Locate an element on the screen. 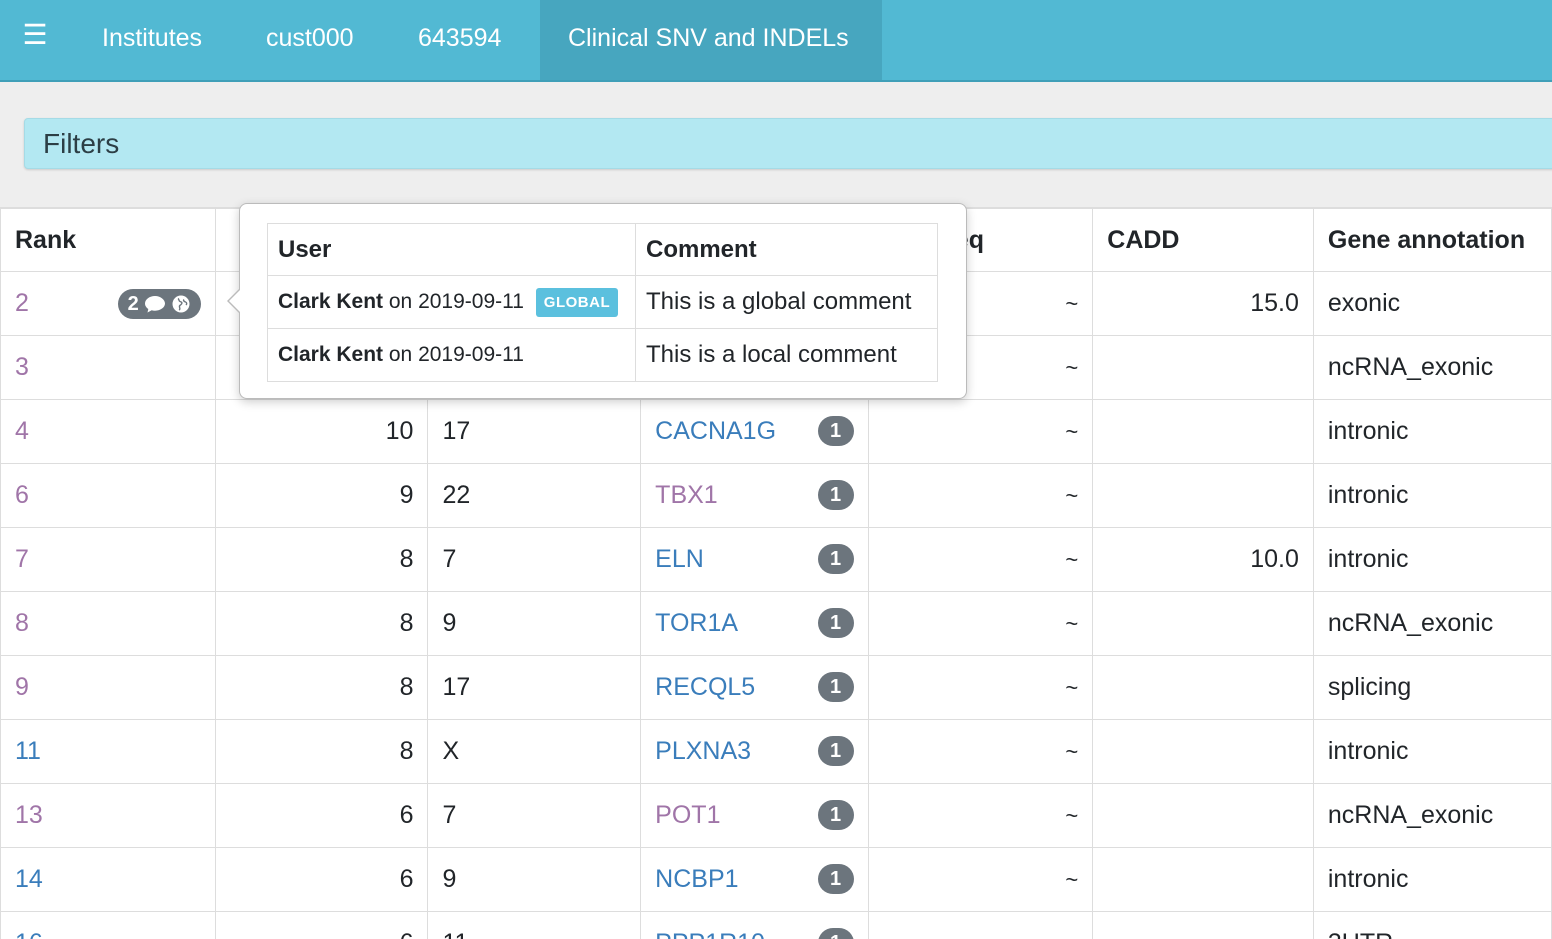 This screenshot has height=939, width=1552. gene-link: POT1 is located at coordinates (687, 815).